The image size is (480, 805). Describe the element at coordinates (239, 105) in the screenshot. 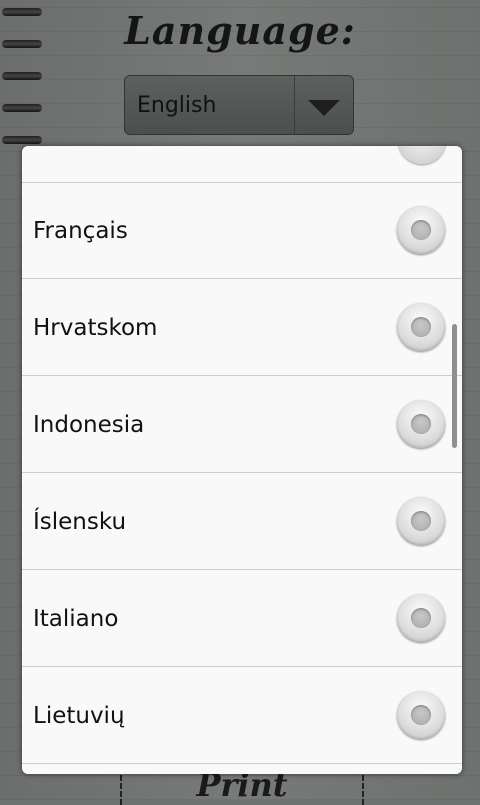

I see `language-dropdown: English` at that location.